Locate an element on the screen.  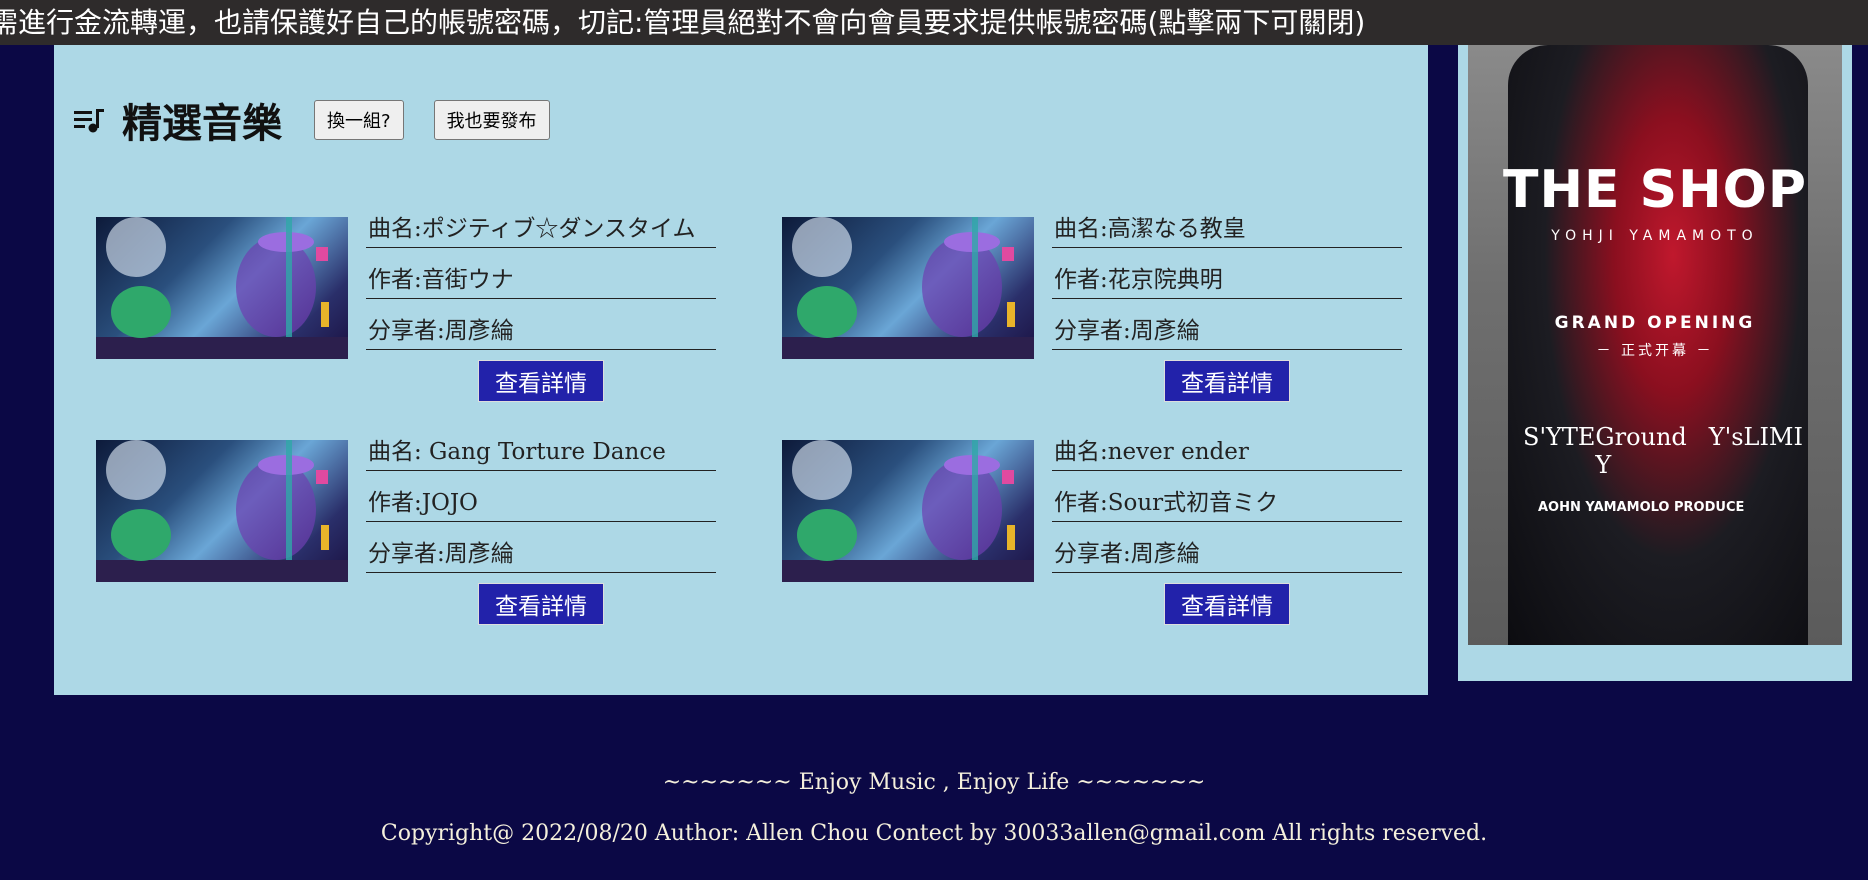
ad-brand: Ground Y is located at coordinates (1641, 451).